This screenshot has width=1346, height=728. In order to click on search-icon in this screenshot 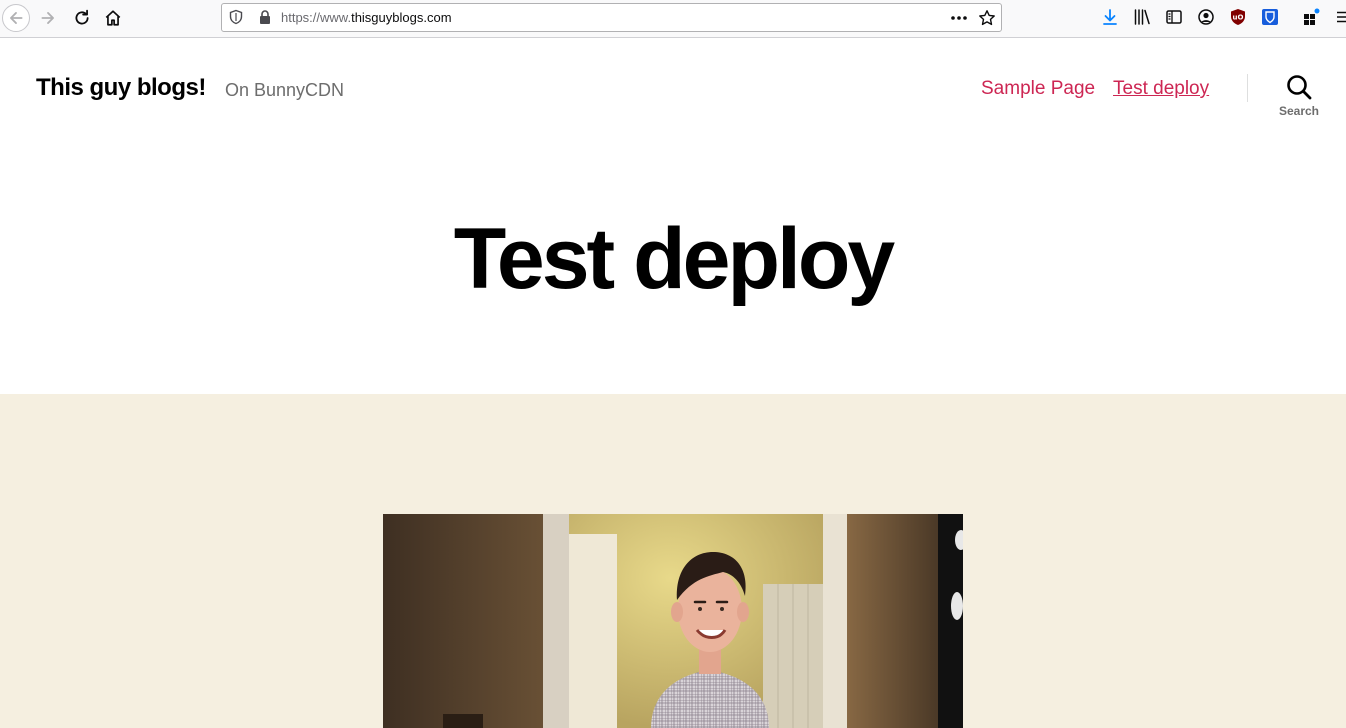, I will do `click(1299, 87)`.